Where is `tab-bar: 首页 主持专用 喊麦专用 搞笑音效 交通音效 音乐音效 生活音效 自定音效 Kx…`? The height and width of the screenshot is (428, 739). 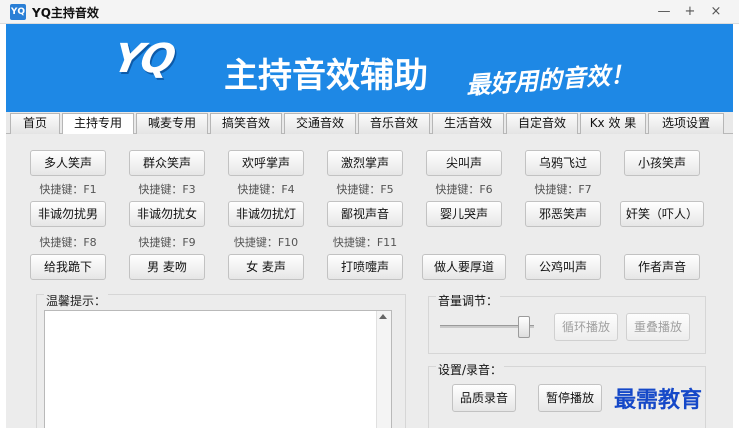 tab-bar: 首页 主持专用 喊麦专用 搞笑音效 交通音效 音乐音效 生活音效 自定音效 Kx… is located at coordinates (369, 123).